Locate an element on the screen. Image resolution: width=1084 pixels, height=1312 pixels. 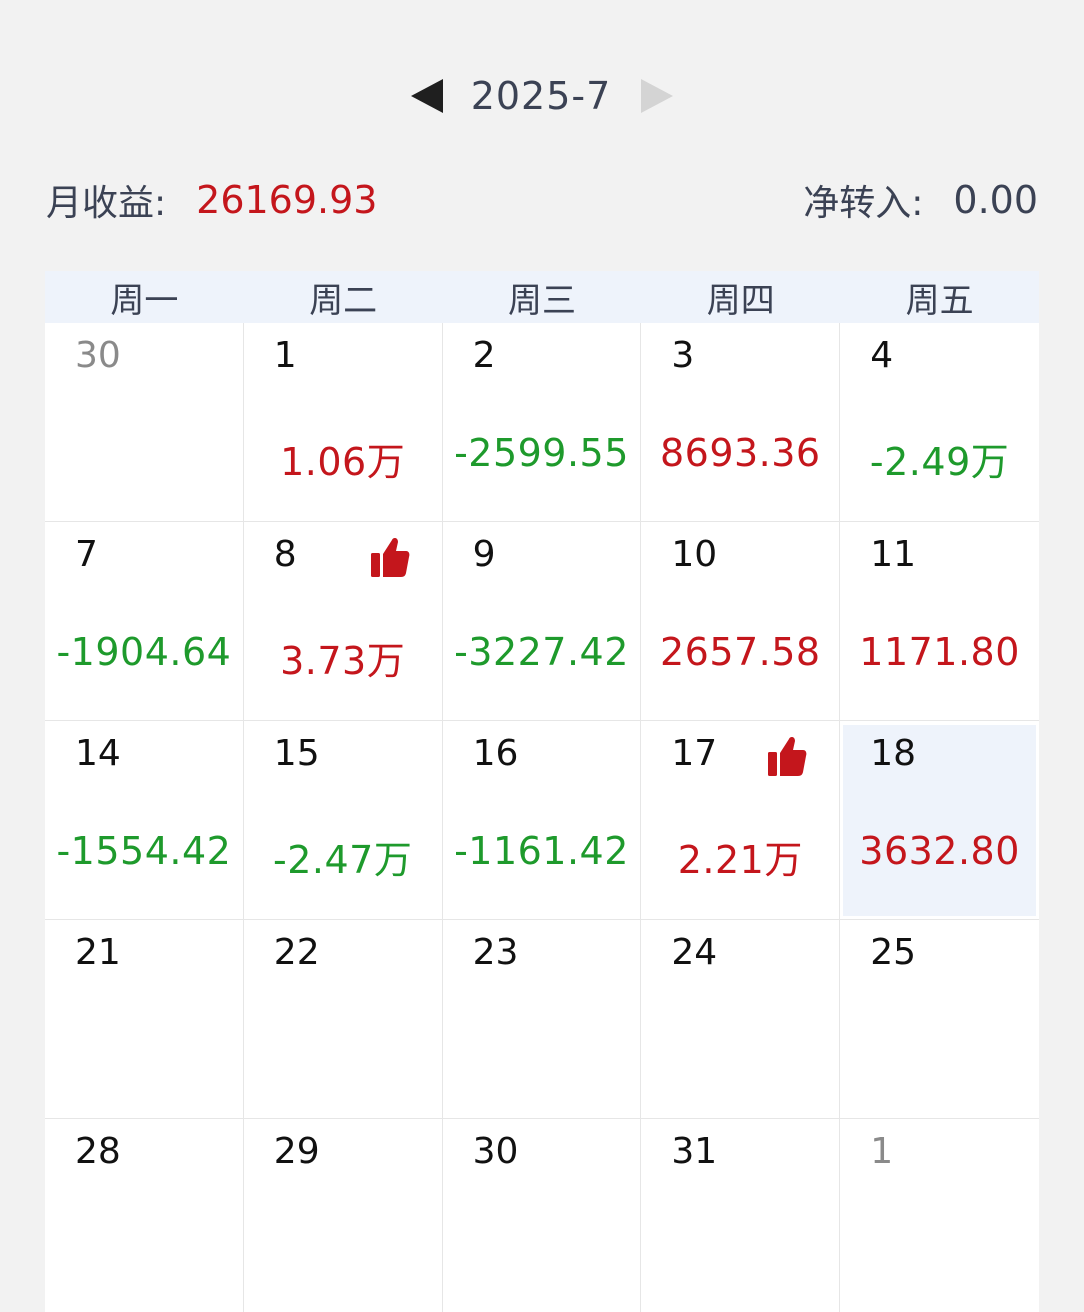
day-cell: 7 -1904.64 is located at coordinates (144, 621).